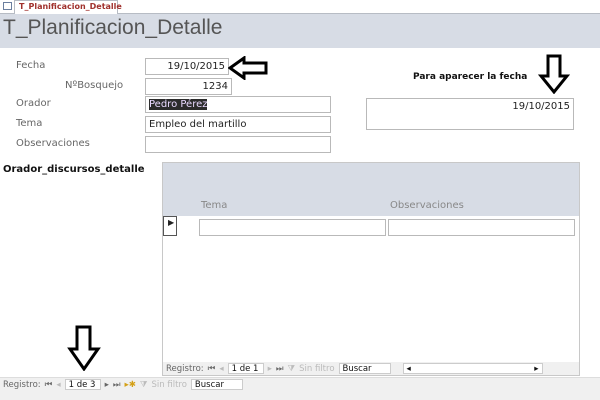  What do you see at coordinates (238, 144) in the screenshot?
I see `observaciones-field` at bounding box center [238, 144].